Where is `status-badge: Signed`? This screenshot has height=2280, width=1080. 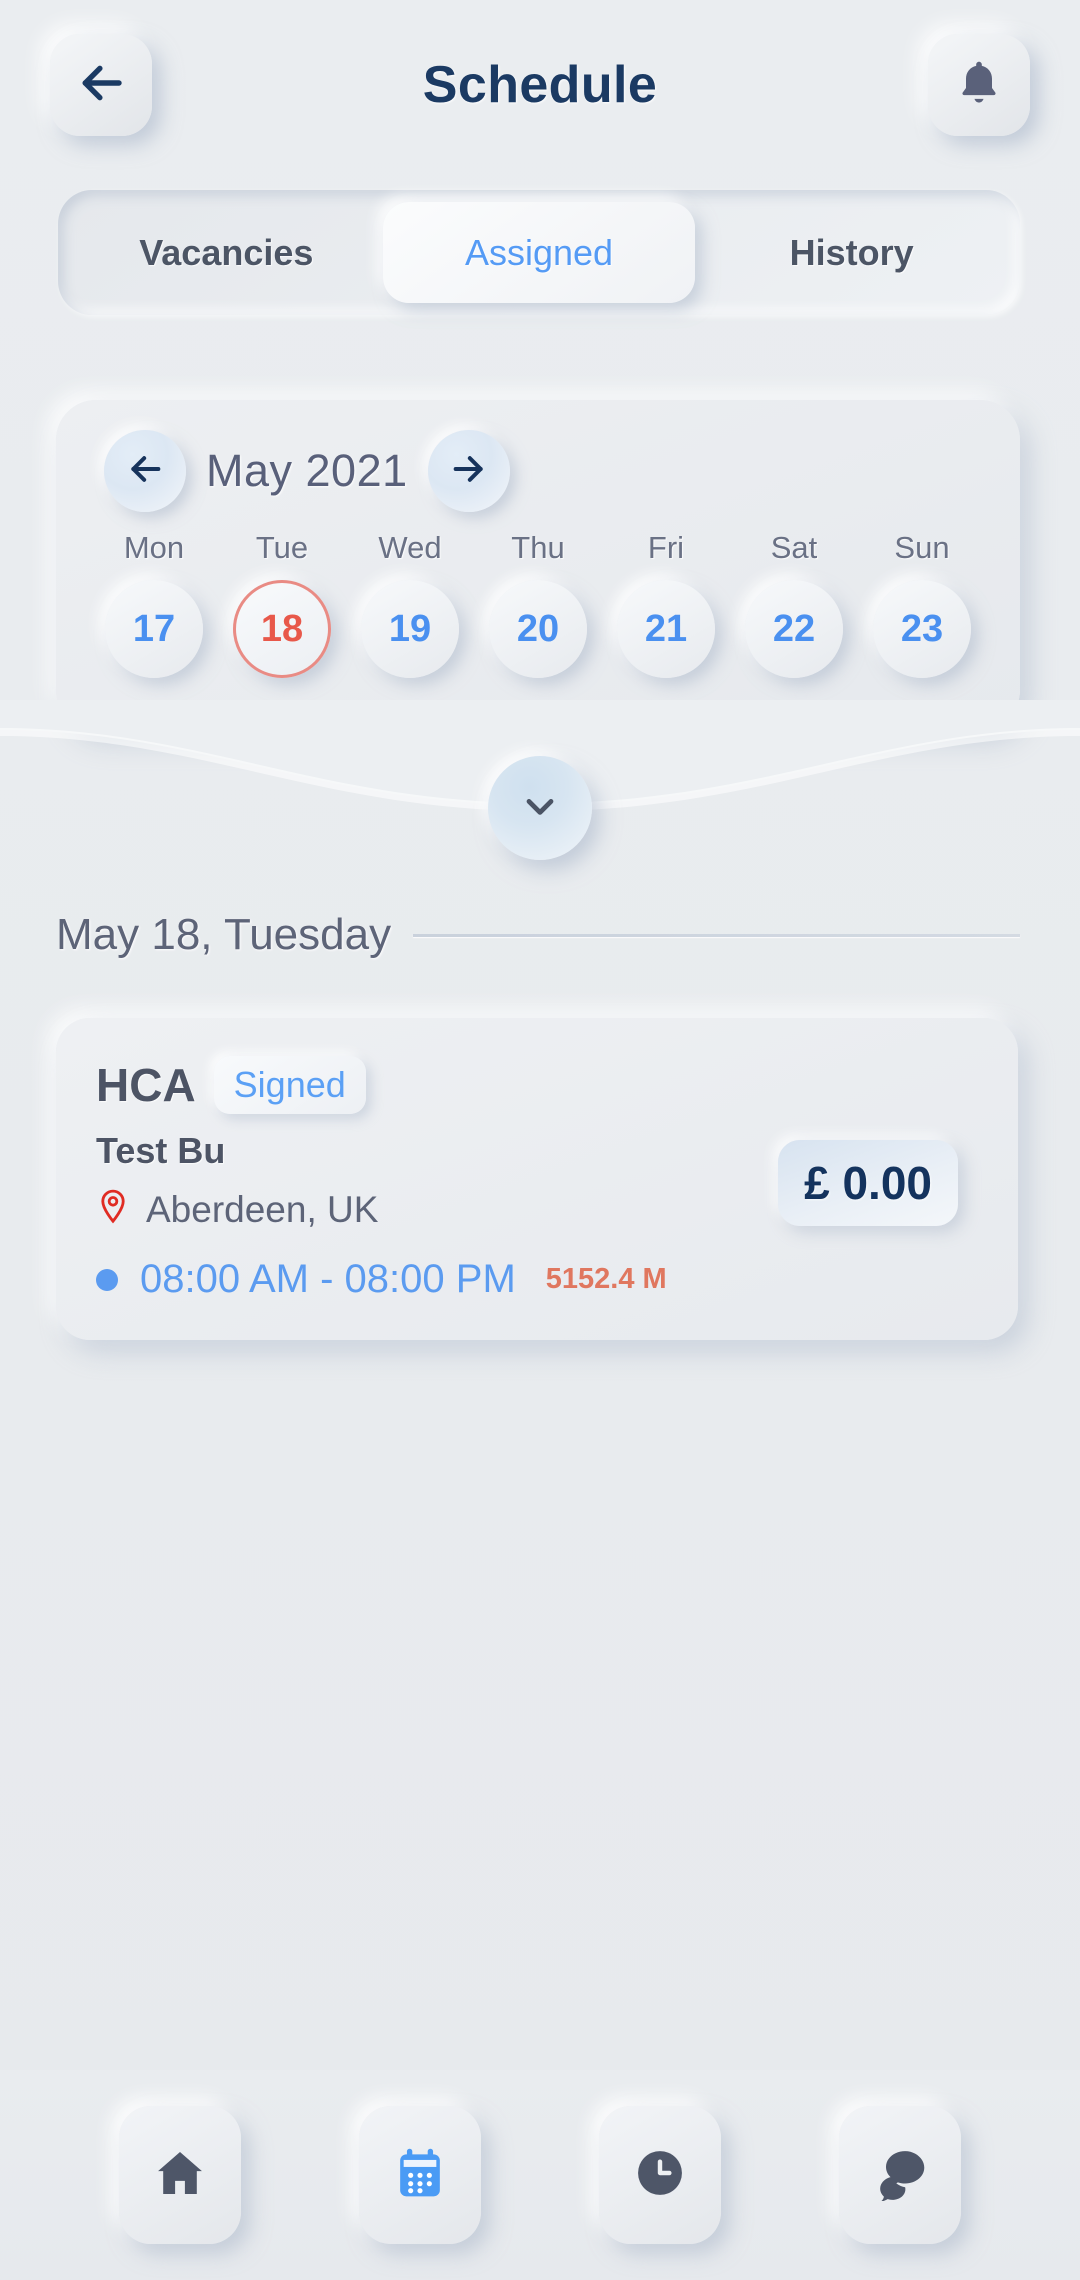
status-badge: Signed is located at coordinates (289, 1085).